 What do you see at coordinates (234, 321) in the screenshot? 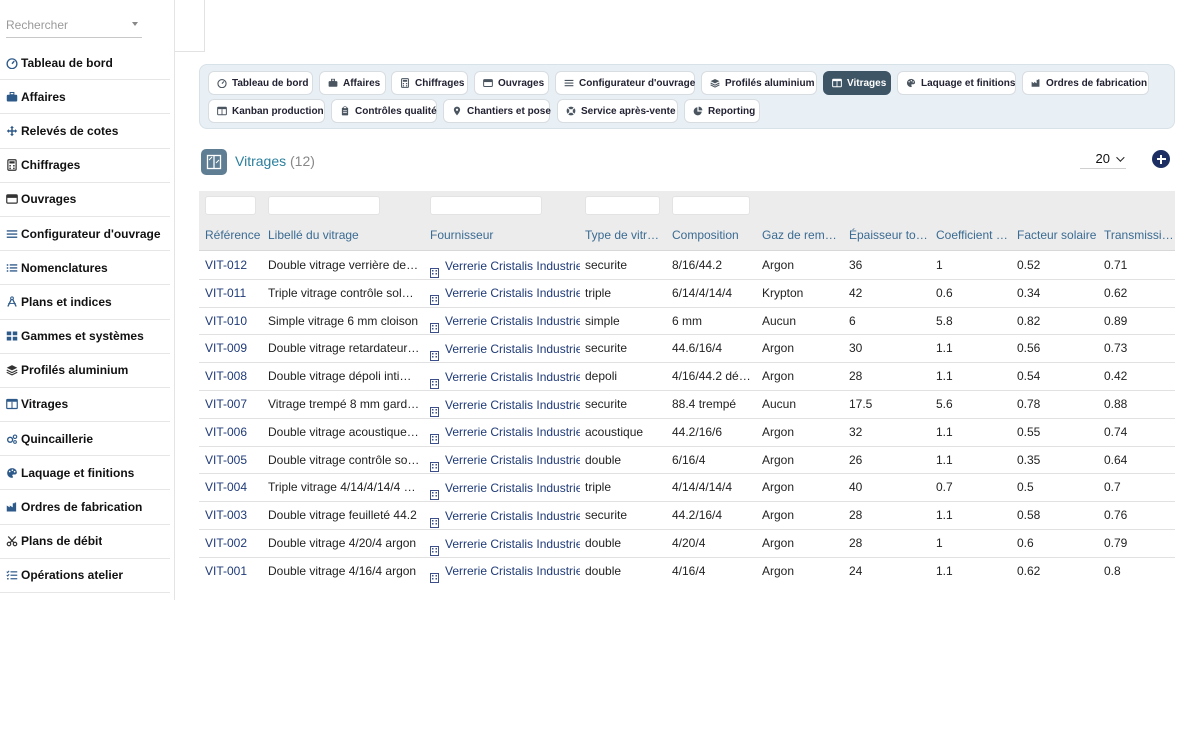
I see `reference-link: VIT-010` at bounding box center [234, 321].